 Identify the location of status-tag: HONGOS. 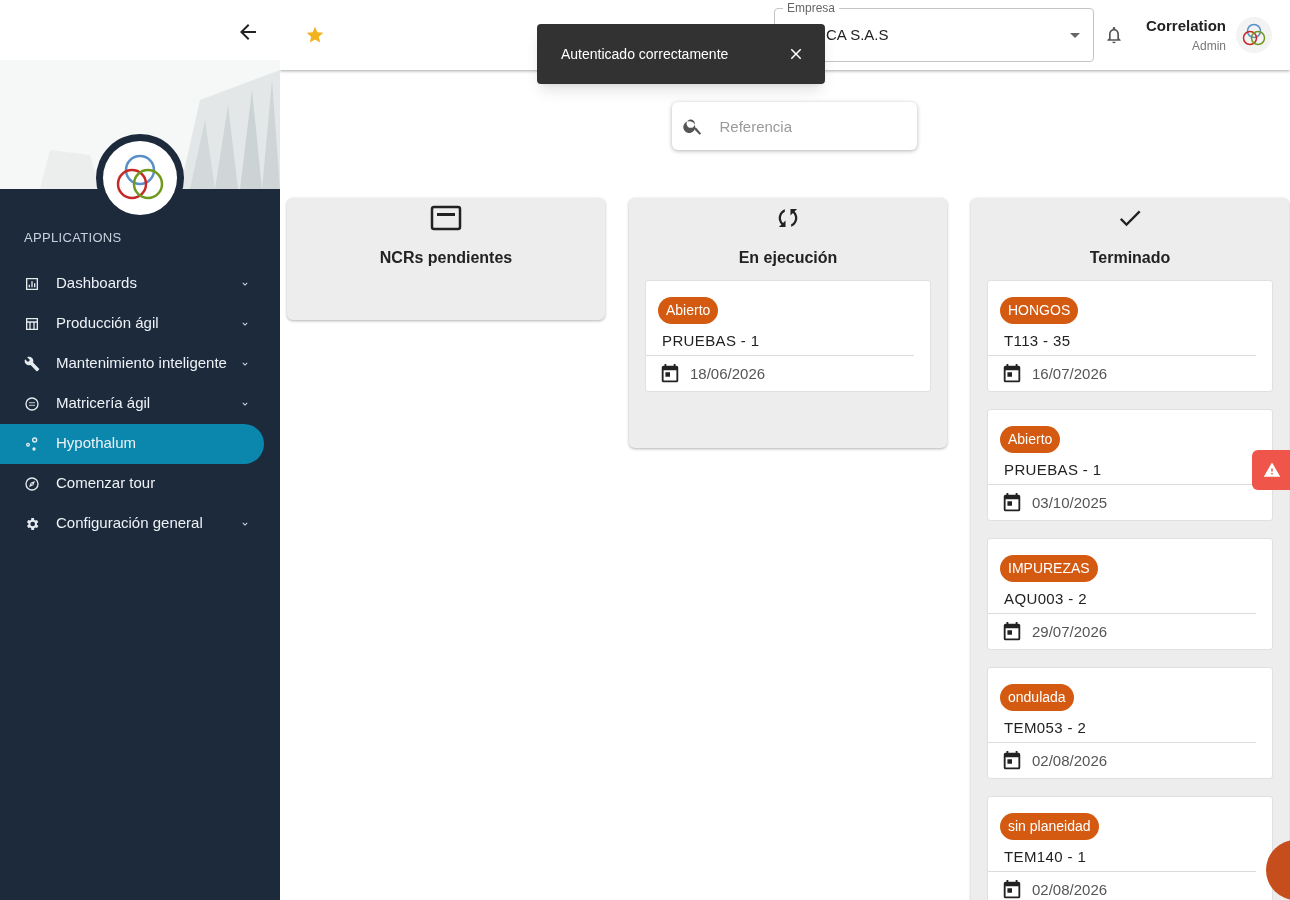
(1039, 310).